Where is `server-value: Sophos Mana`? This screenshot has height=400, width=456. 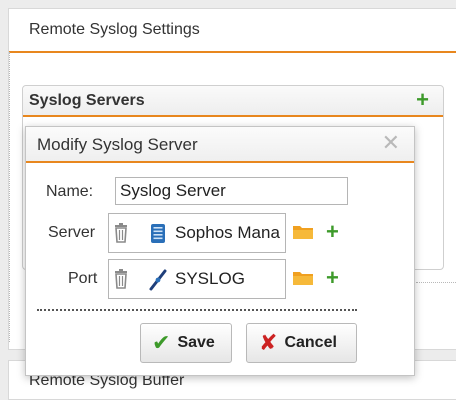
server-value: Sophos Mana is located at coordinates (227, 232).